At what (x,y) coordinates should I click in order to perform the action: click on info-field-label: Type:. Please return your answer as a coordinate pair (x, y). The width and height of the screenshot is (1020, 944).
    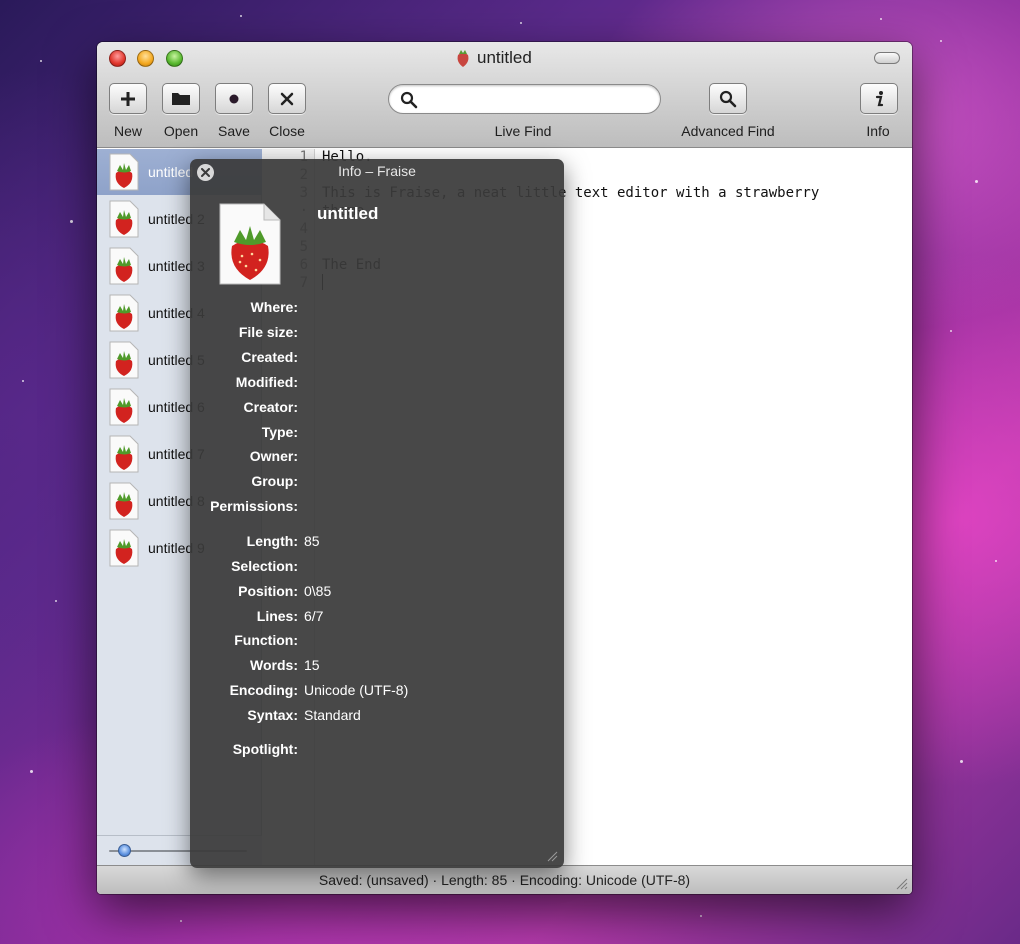
    Looking at the image, I should click on (279, 432).